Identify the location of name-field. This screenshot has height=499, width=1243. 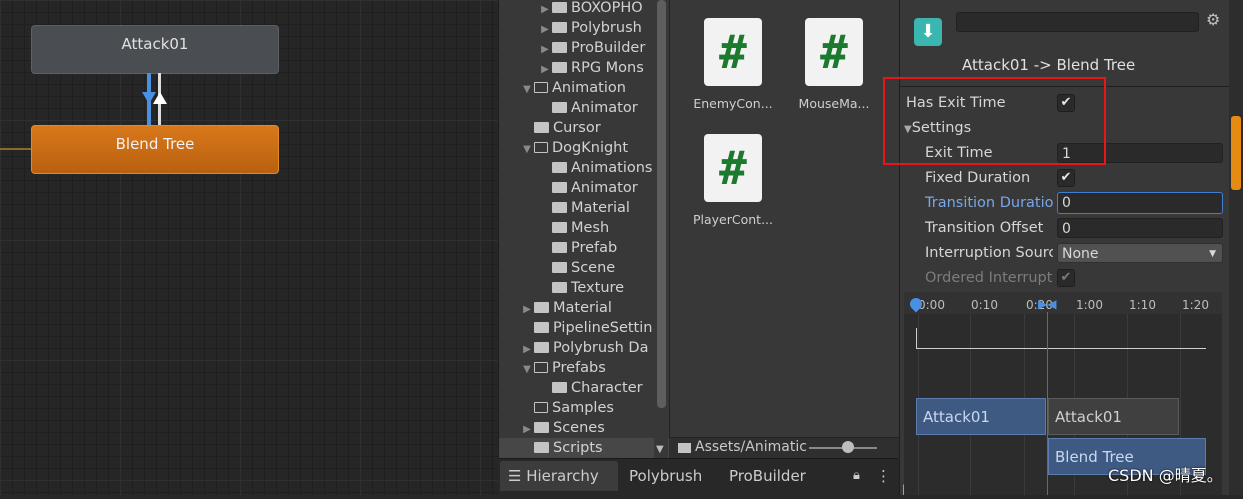
(1077, 22).